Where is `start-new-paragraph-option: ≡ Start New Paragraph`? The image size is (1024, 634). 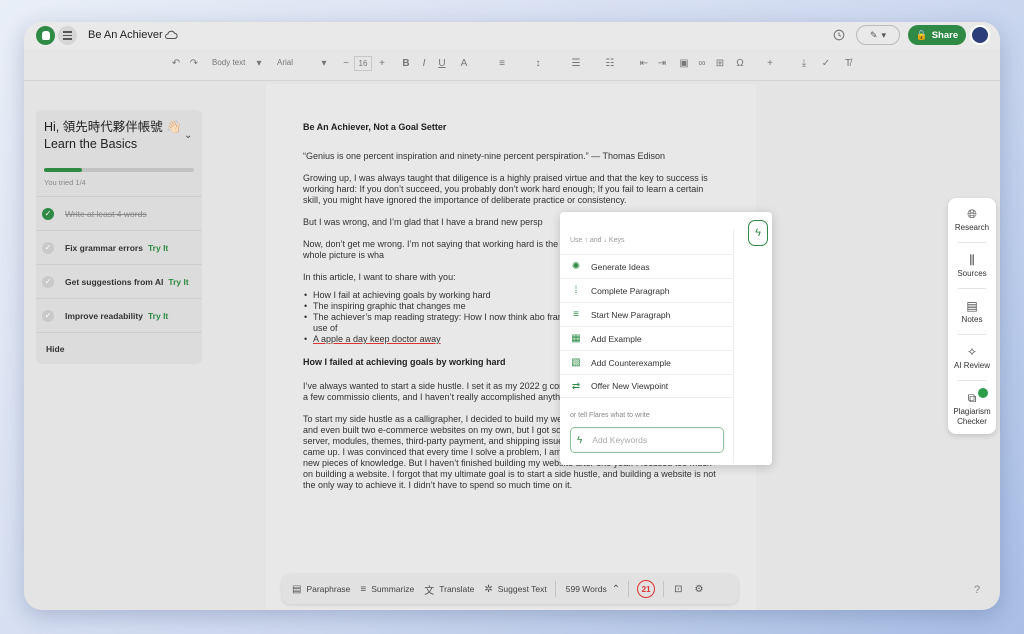
start-new-paragraph-option: ≡ Start New Paragraph is located at coordinates (647, 314).